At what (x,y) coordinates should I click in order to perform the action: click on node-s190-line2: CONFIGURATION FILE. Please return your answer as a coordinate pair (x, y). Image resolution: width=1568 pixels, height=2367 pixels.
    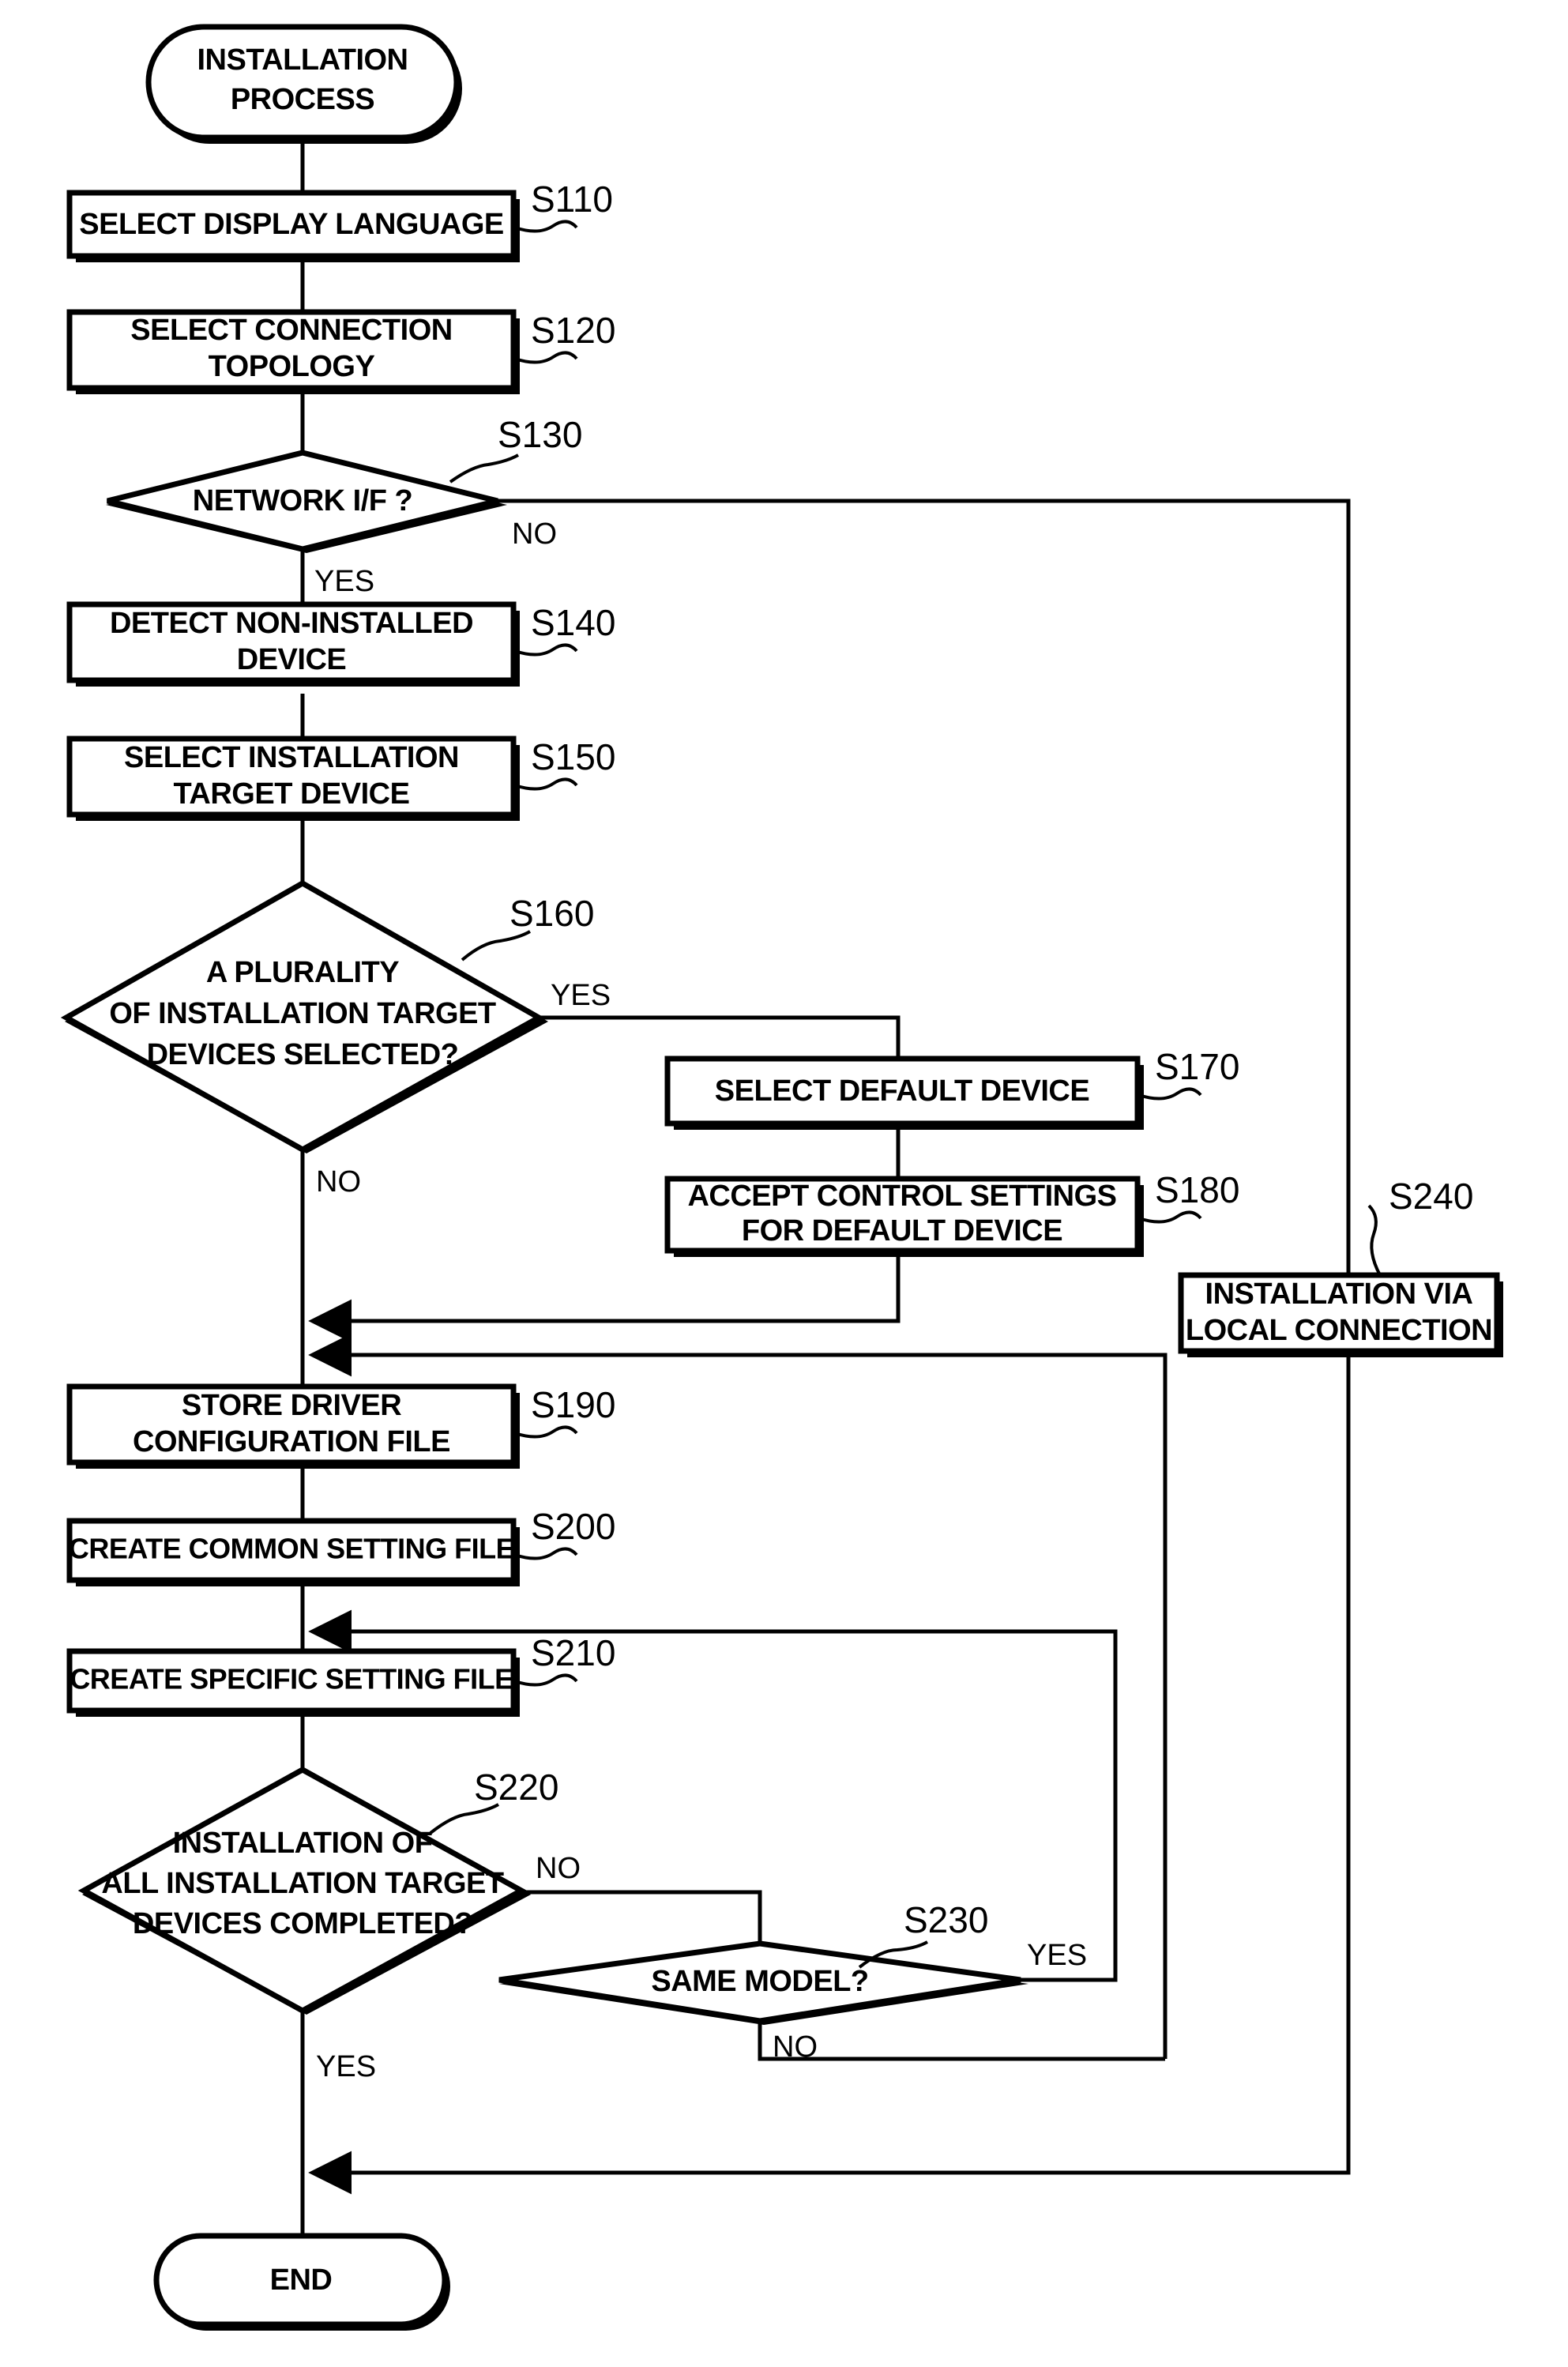
    Looking at the image, I should click on (291, 1441).